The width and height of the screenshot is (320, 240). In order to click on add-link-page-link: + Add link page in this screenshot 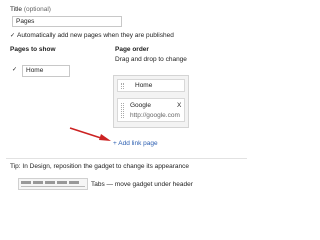, I will do `click(135, 143)`.